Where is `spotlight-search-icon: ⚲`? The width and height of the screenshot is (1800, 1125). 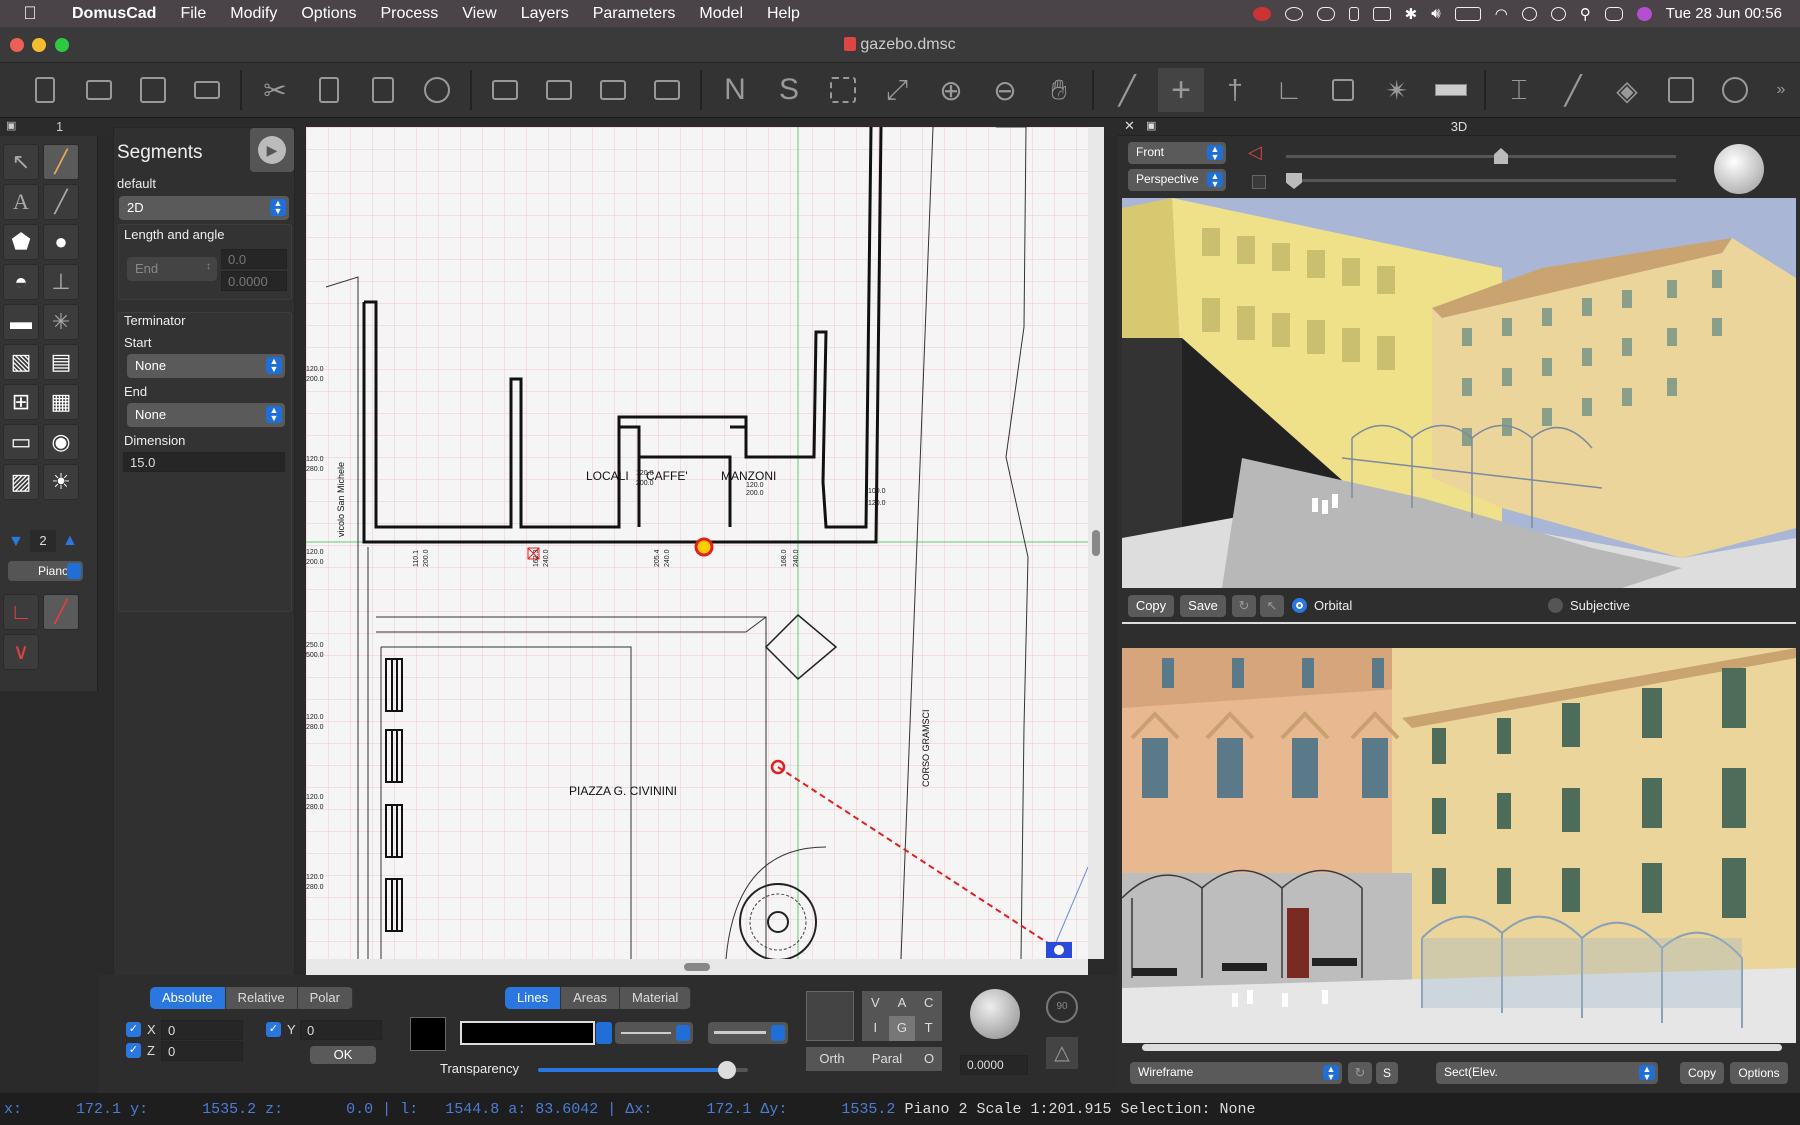 spotlight-search-icon: ⚲ is located at coordinates (1585, 14).